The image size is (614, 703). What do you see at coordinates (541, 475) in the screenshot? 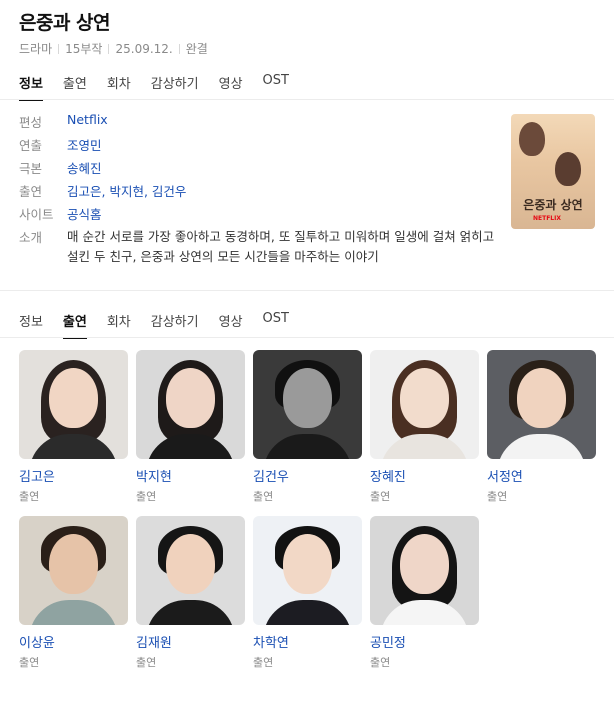
I see `cast-name: 서정연` at bounding box center [541, 475].